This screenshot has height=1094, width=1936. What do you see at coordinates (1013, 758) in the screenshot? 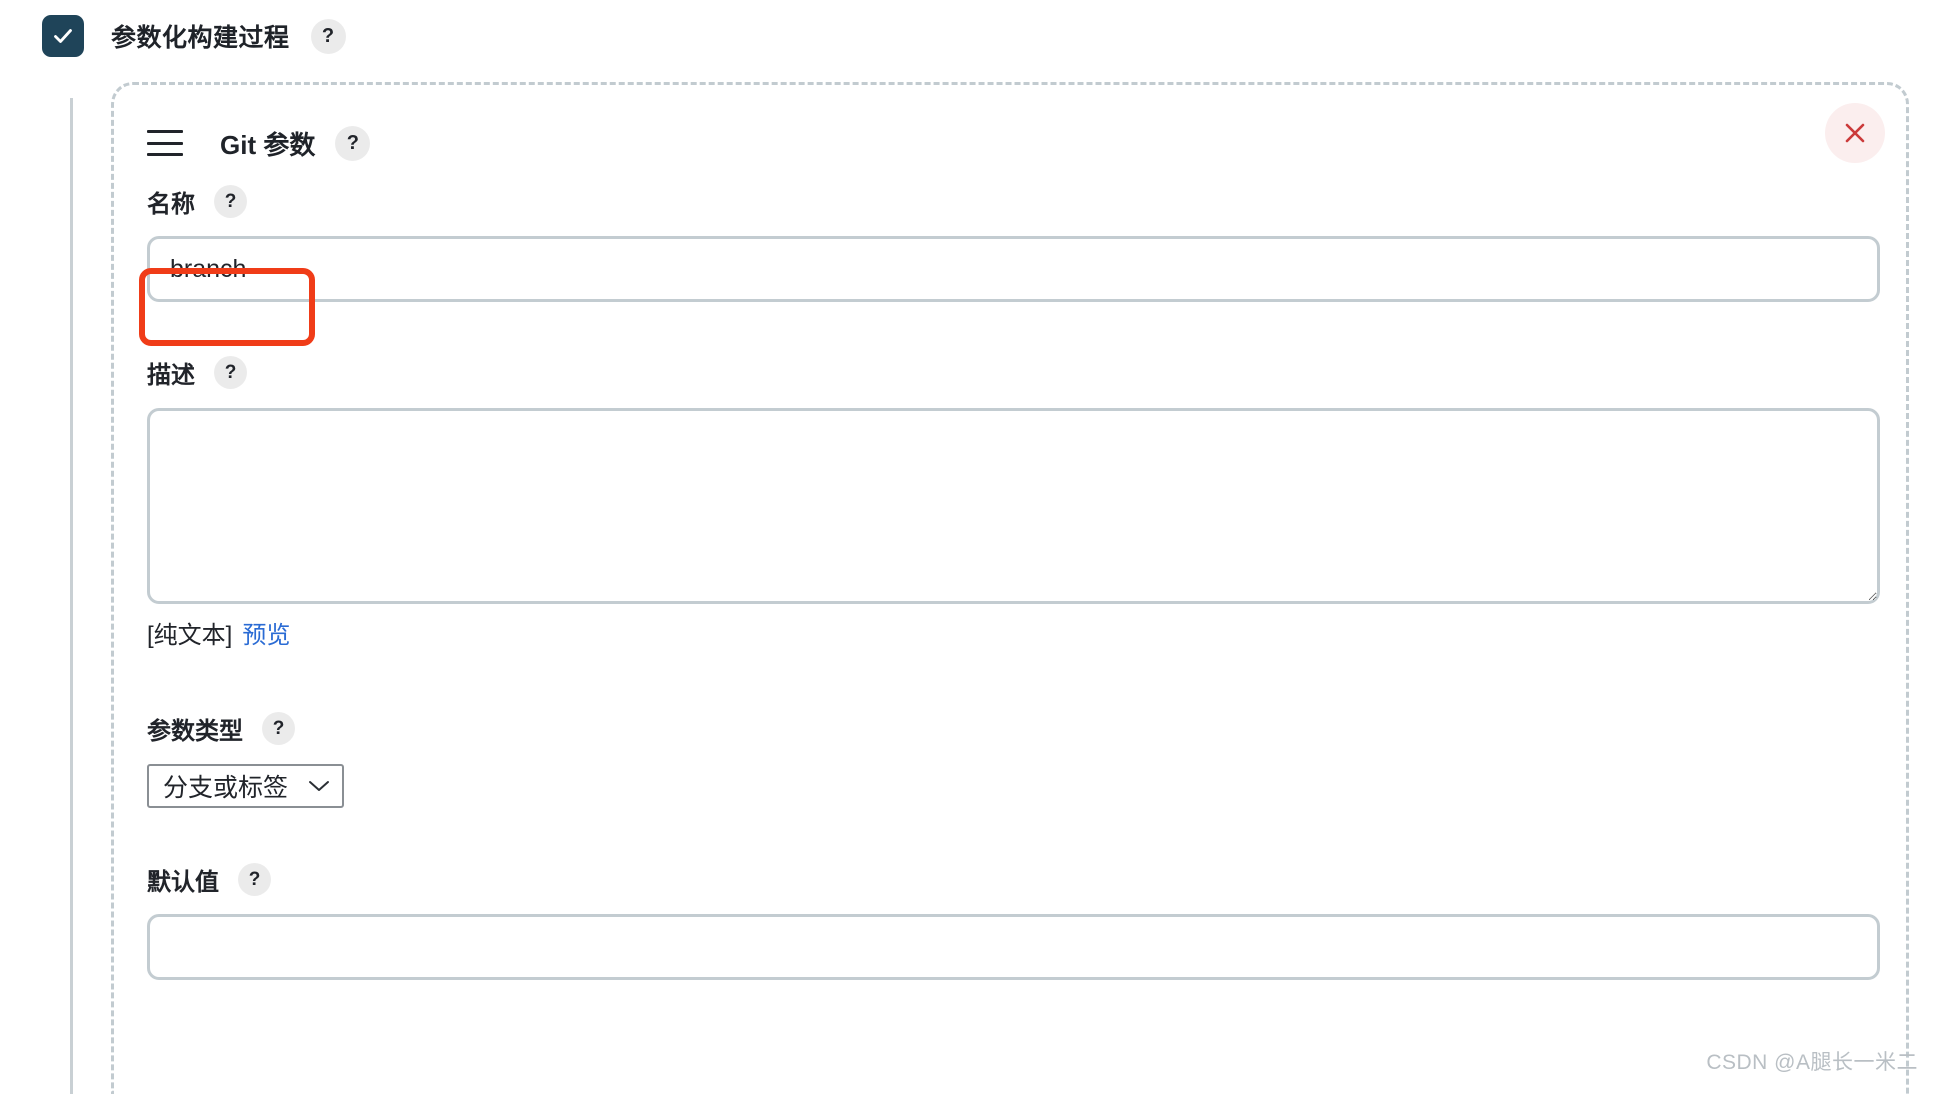
I see `param-type-field: 参数类型 ? 分支或标签` at bounding box center [1013, 758].